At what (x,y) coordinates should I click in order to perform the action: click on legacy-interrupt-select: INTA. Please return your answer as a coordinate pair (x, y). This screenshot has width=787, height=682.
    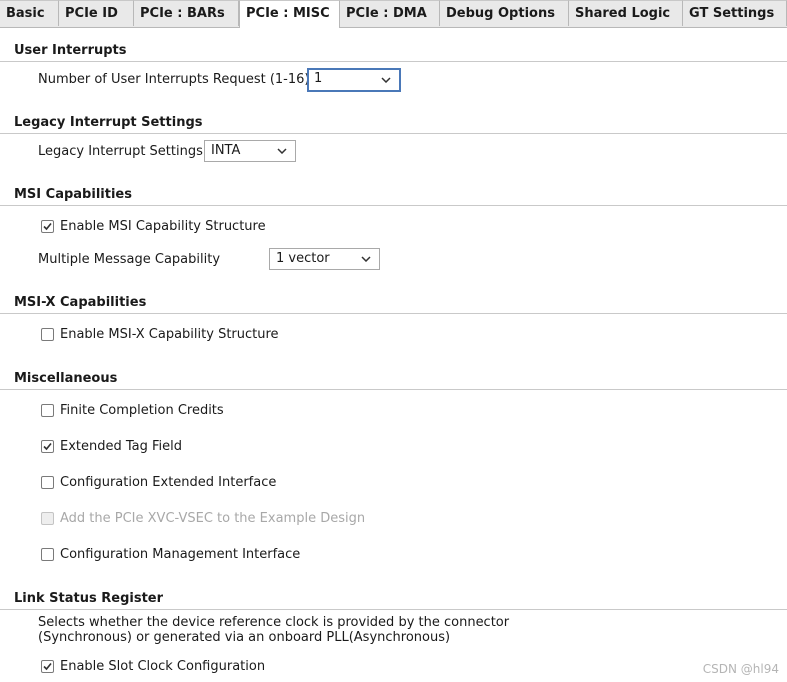
    Looking at the image, I should click on (250, 151).